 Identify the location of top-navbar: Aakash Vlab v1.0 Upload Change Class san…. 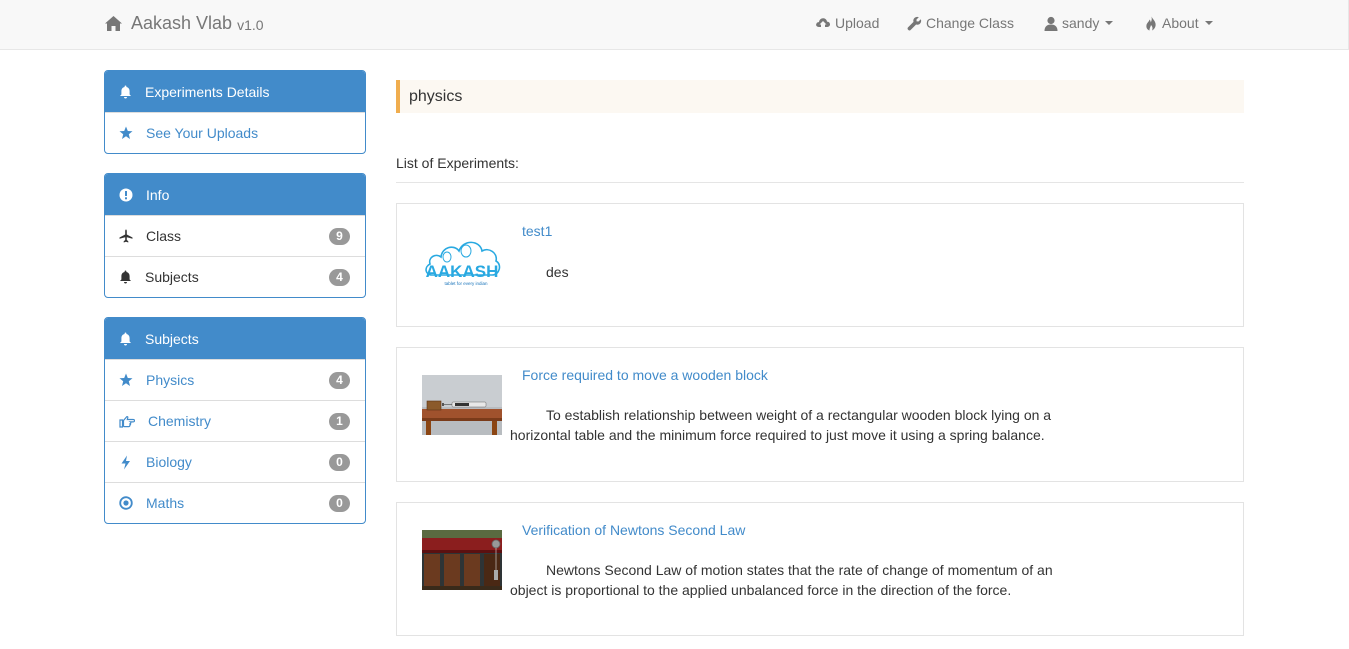
(674, 25).